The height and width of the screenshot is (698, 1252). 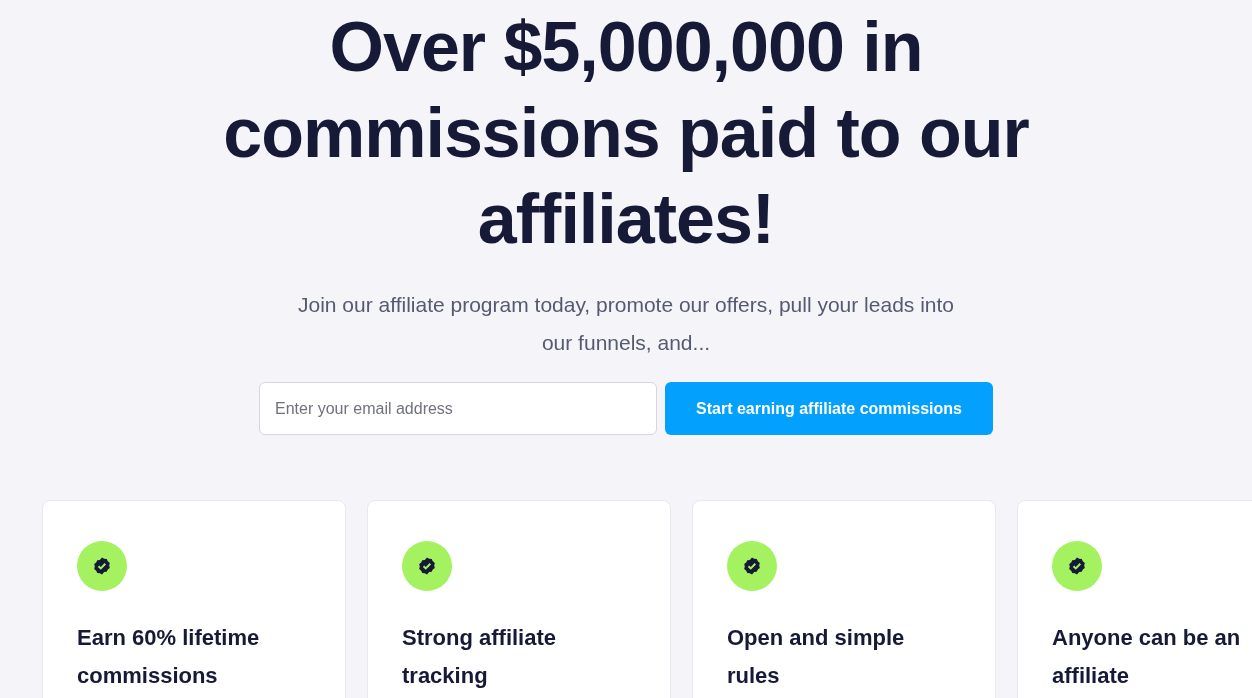 What do you see at coordinates (458, 408) in the screenshot?
I see `email-field: Enter your email address` at bounding box center [458, 408].